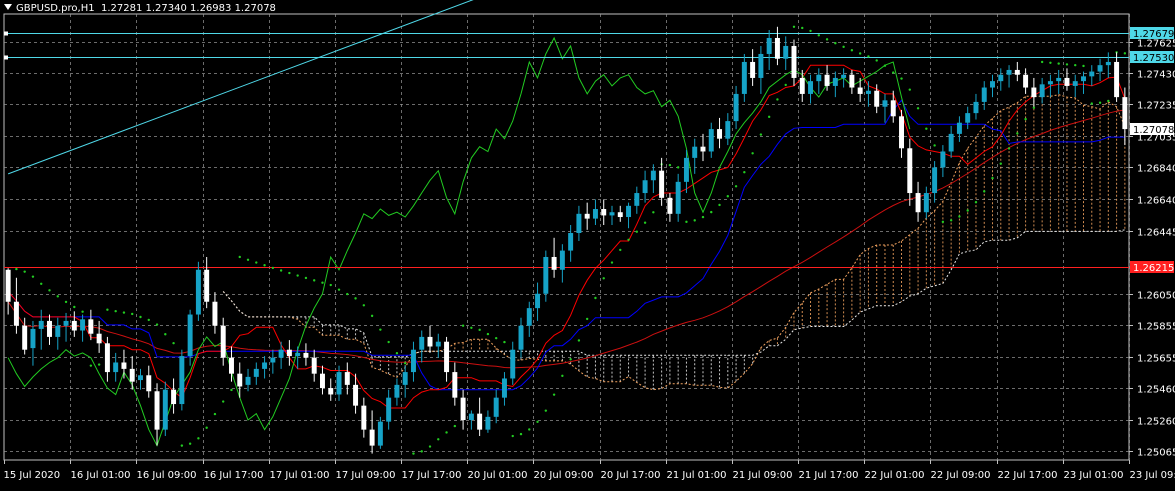  What do you see at coordinates (1156, 453) in the screenshot?
I see `y-tick-label: 1.25065` at bounding box center [1156, 453].